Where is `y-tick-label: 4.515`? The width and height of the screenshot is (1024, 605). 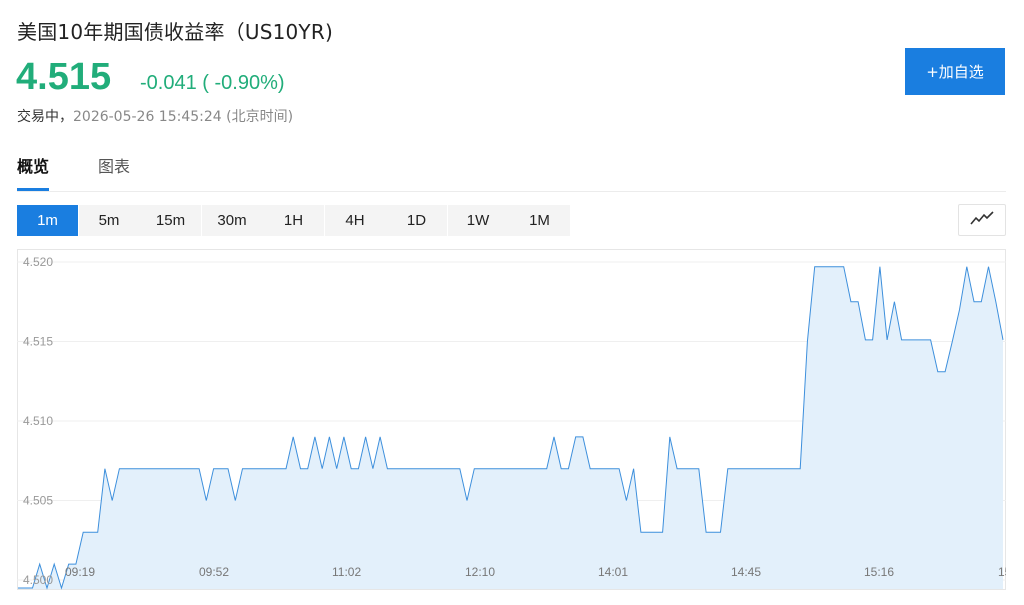 y-tick-label: 4.515 is located at coordinates (38, 341).